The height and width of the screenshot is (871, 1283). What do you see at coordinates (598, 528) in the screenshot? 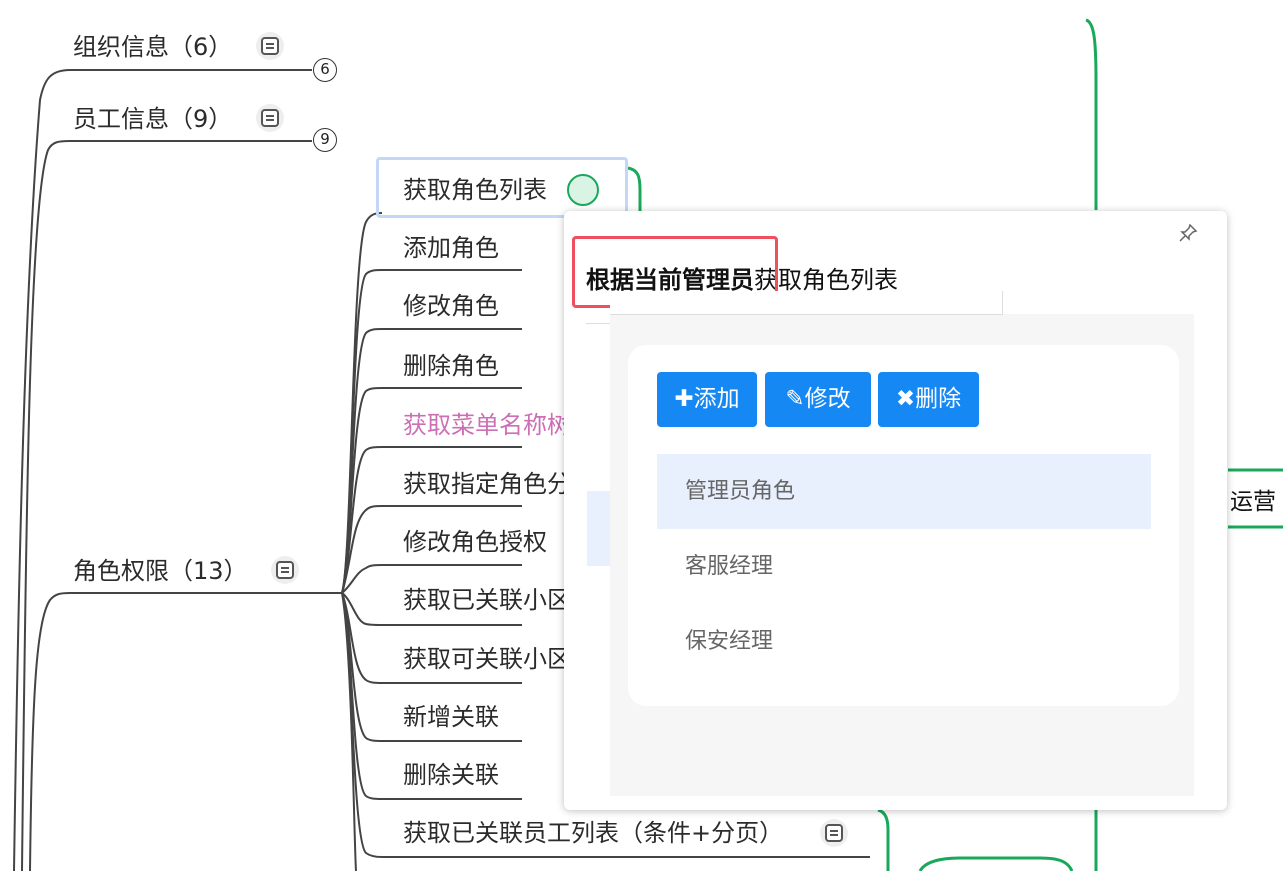
I see `embedded-side-highlight` at bounding box center [598, 528].